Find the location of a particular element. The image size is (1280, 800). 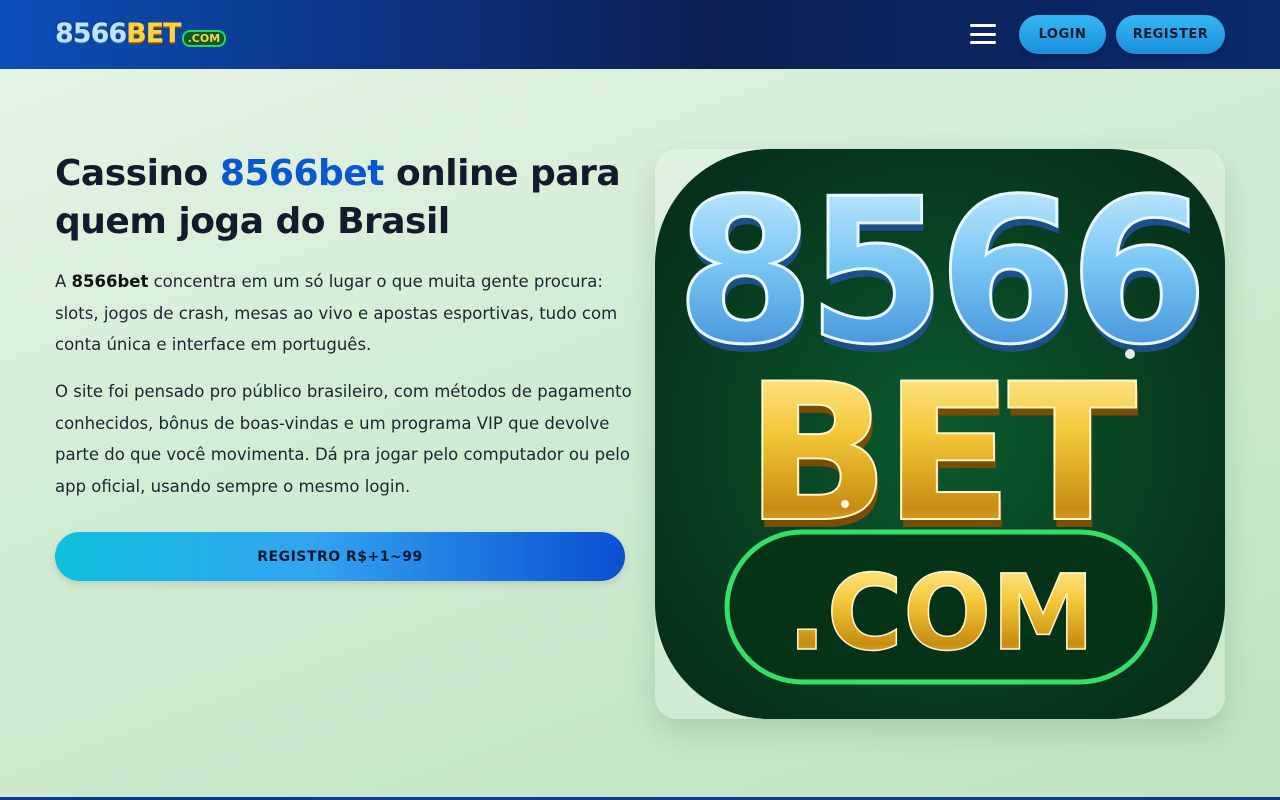

site-logo: 8566BET .COM is located at coordinates (141, 34).